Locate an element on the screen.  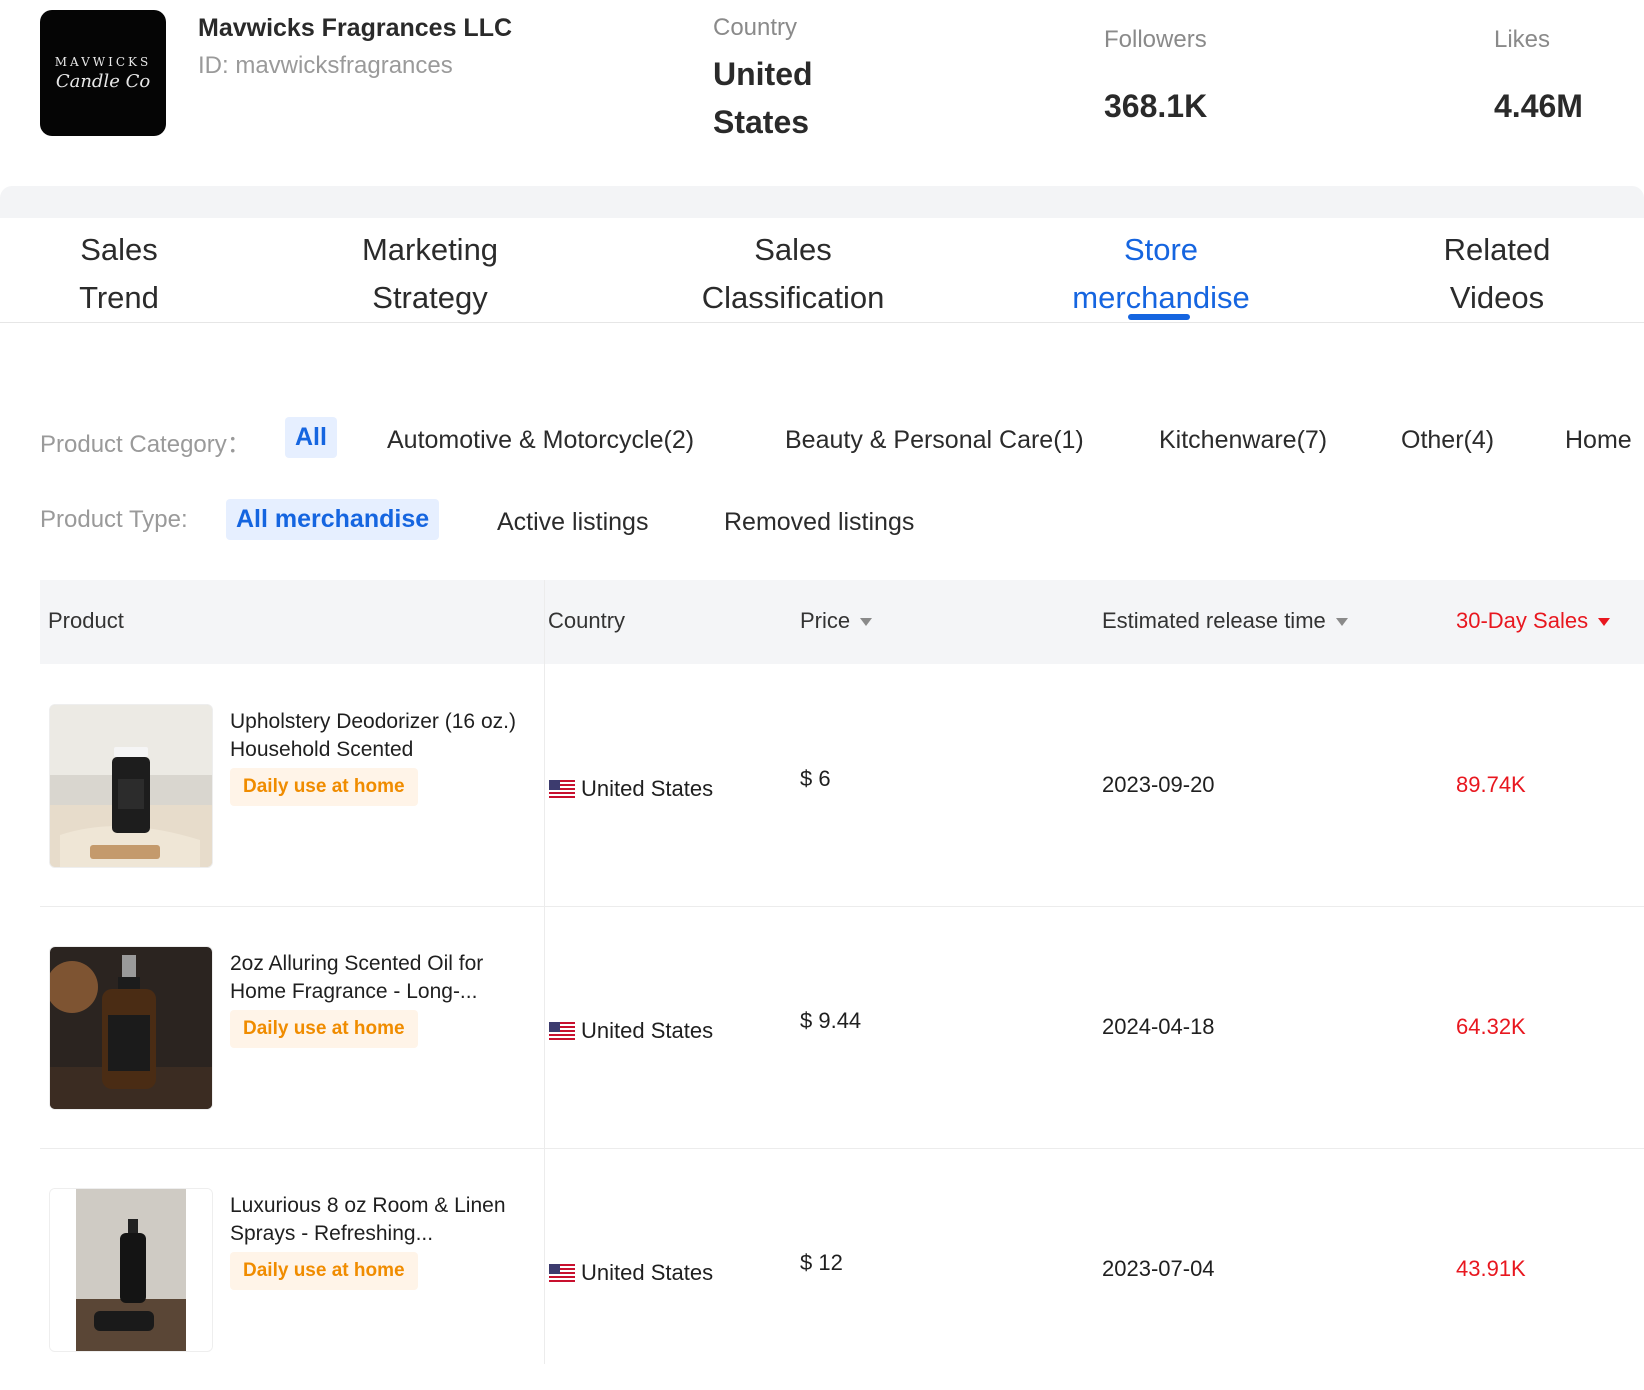
section-divider is located at coordinates (822, 202).